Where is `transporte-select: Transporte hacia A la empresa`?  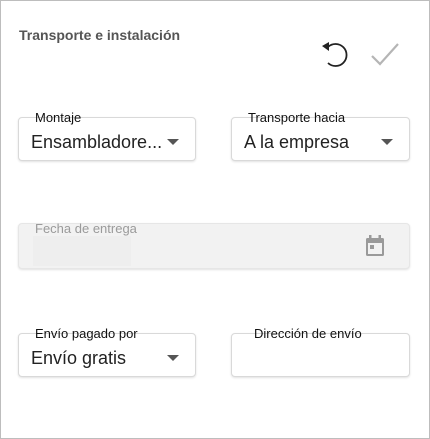 transporte-select: Transporte hacia A la empresa is located at coordinates (320, 136).